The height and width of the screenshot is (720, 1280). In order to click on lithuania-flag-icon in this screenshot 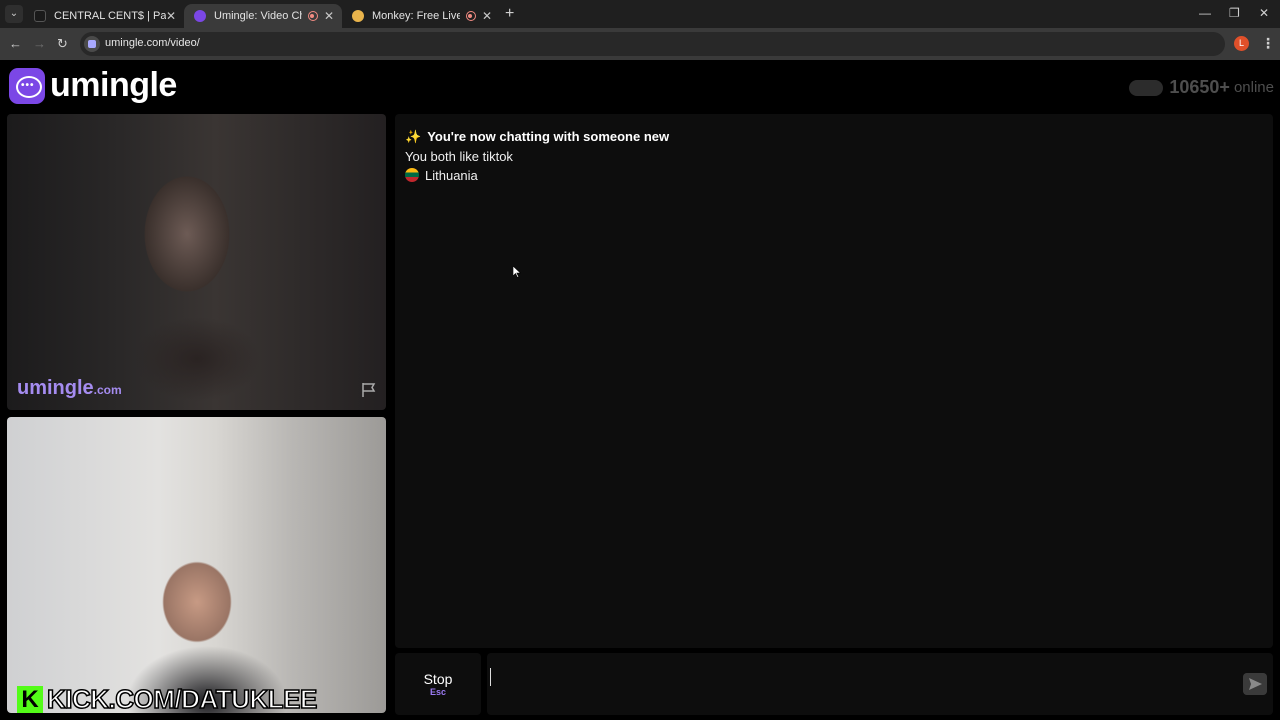, I will do `click(412, 175)`.